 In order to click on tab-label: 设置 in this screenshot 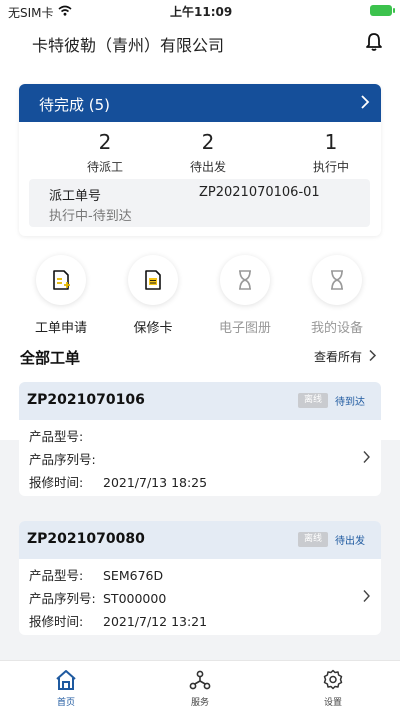, I will do `click(332, 703)`.